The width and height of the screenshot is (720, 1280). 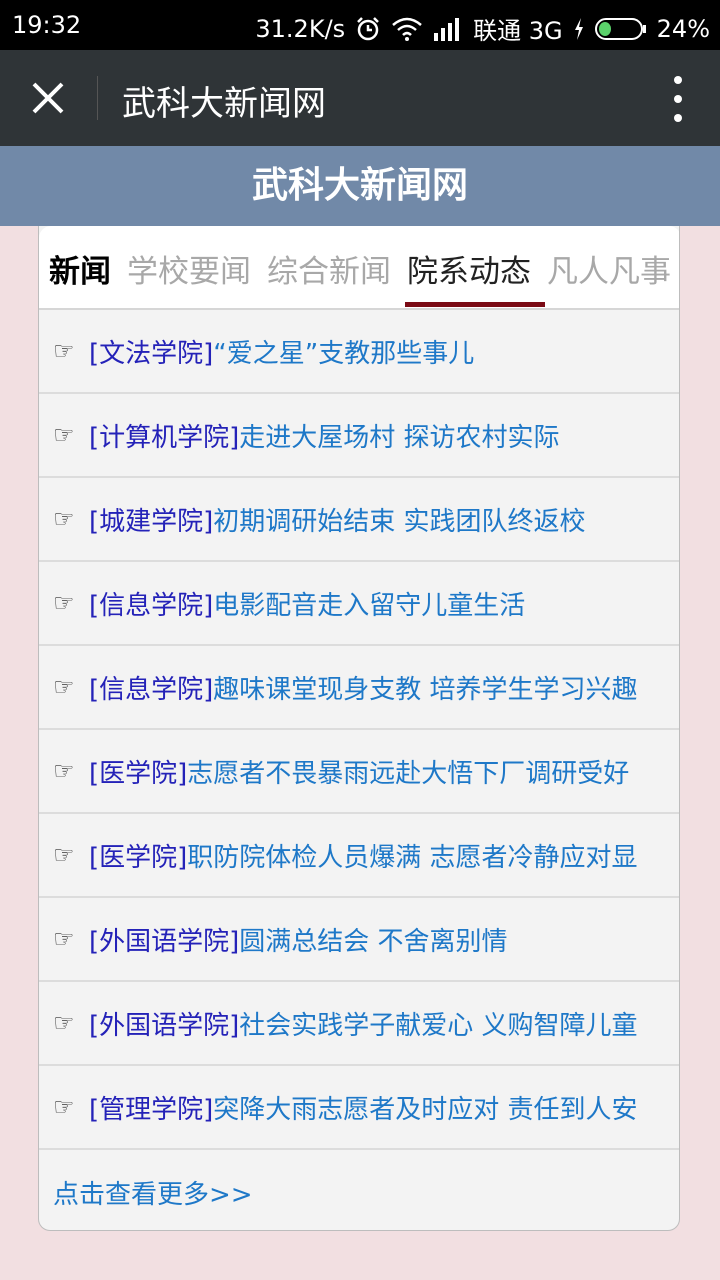 I want to click on status-time: 19:32, so click(x=47, y=25).